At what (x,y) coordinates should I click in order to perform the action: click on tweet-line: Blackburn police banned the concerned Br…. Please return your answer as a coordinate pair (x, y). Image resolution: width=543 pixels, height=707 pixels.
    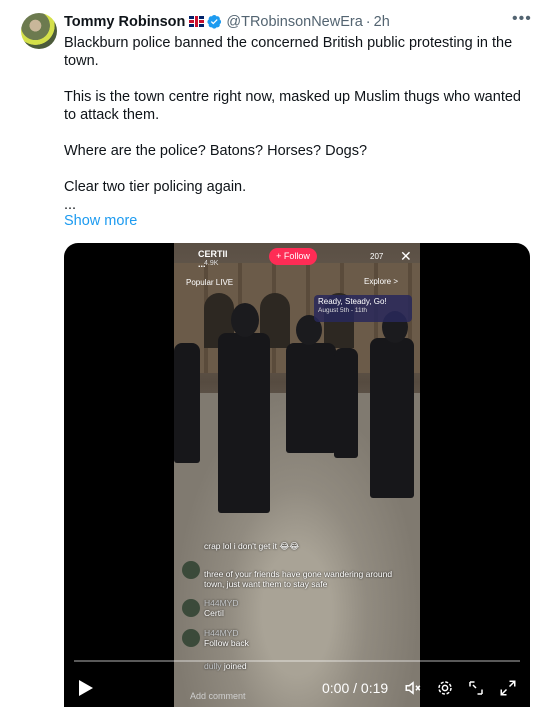
    Looking at the image, I should click on (288, 52).